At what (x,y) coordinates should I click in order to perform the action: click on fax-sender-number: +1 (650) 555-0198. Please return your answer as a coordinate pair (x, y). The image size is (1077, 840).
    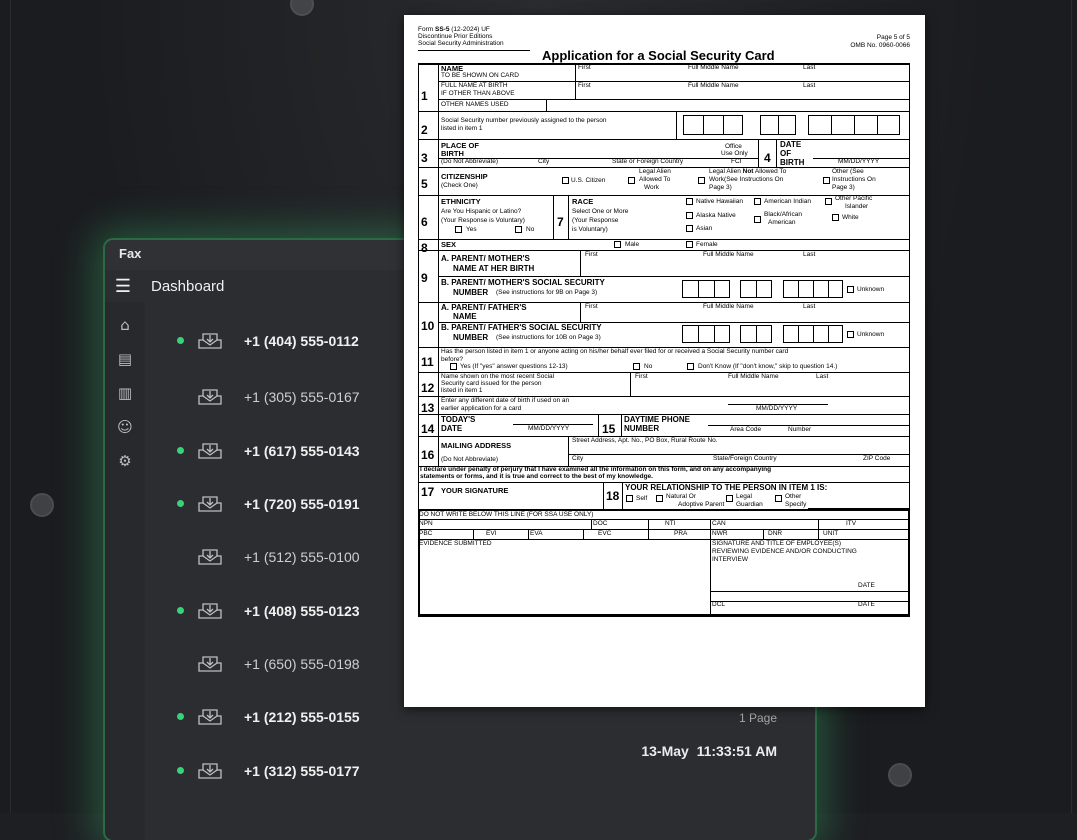
    Looking at the image, I should click on (302, 664).